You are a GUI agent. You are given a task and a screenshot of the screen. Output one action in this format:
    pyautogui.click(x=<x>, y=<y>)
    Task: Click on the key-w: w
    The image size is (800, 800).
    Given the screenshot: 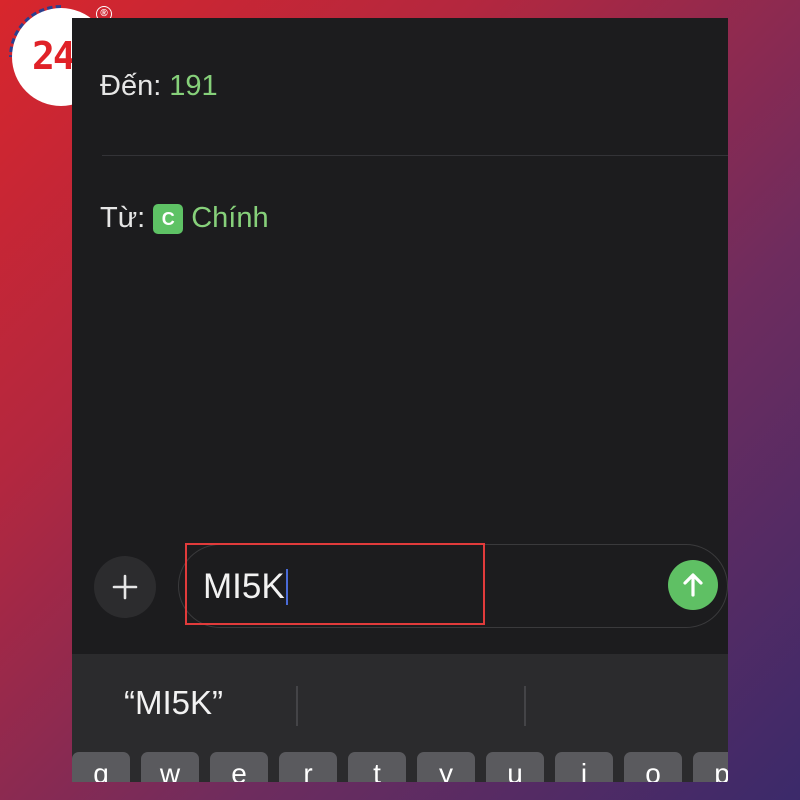 What is the action you would take?
    pyautogui.click(x=170, y=767)
    